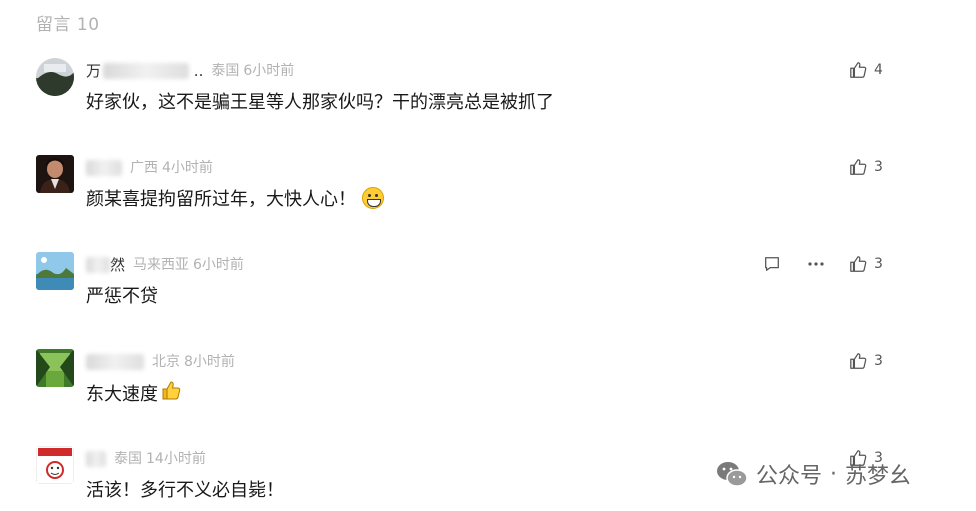  I want to click on comment-meta: 广西 4小时前, so click(149, 167).